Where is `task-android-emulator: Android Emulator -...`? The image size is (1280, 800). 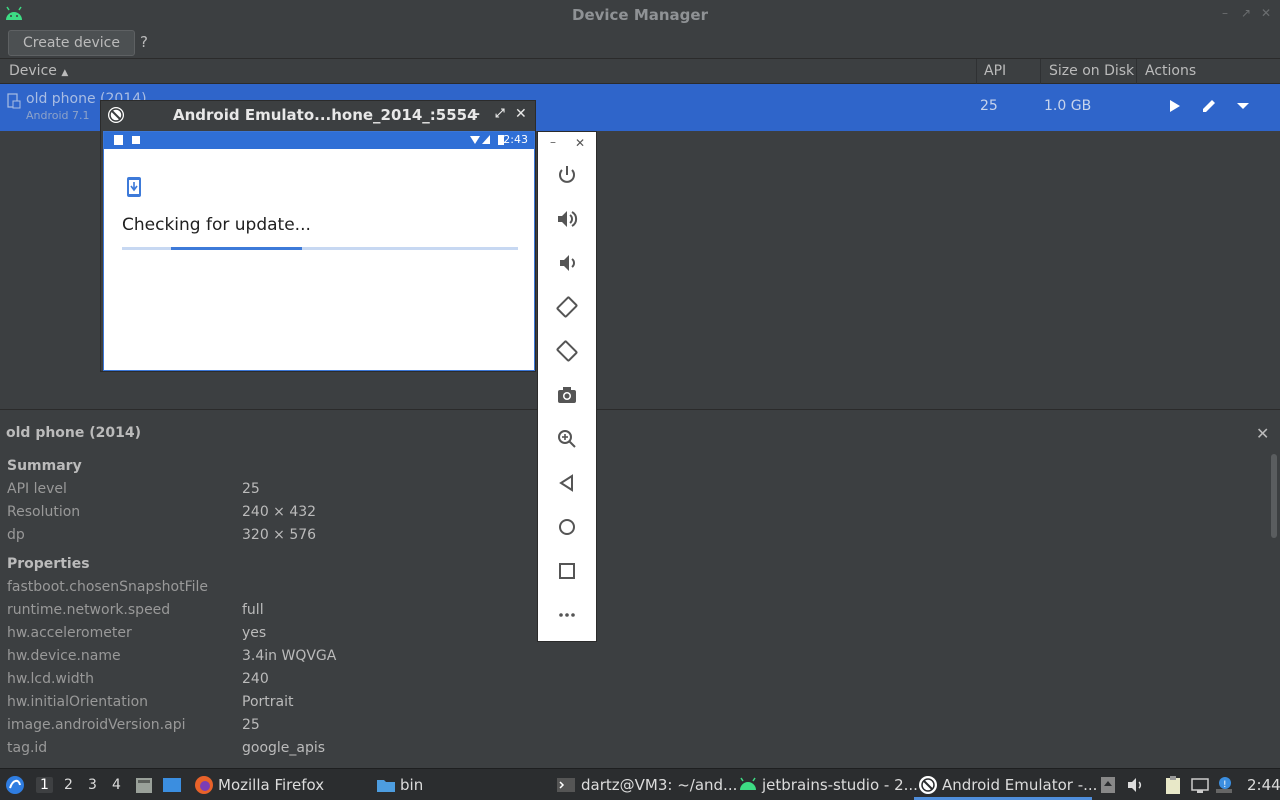
task-android-emulator: Android Emulator -... is located at coordinates (1019, 785).